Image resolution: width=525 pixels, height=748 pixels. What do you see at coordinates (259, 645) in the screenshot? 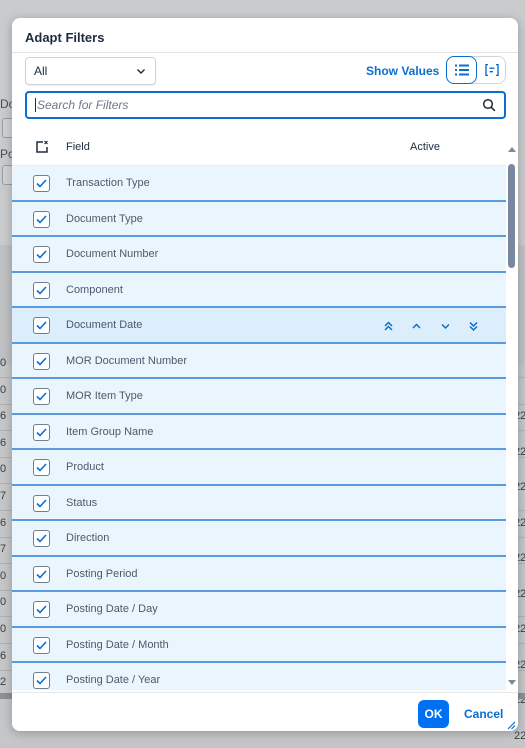
I see `table-row: Posting Date / Month` at bounding box center [259, 645].